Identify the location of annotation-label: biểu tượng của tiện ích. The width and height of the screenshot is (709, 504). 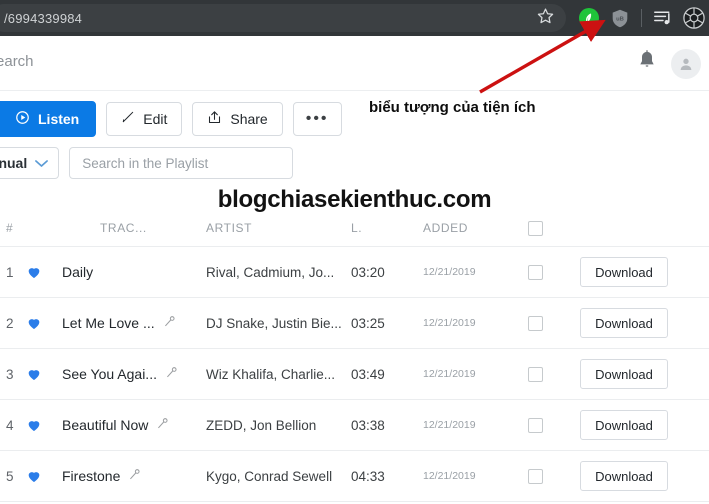
(452, 107).